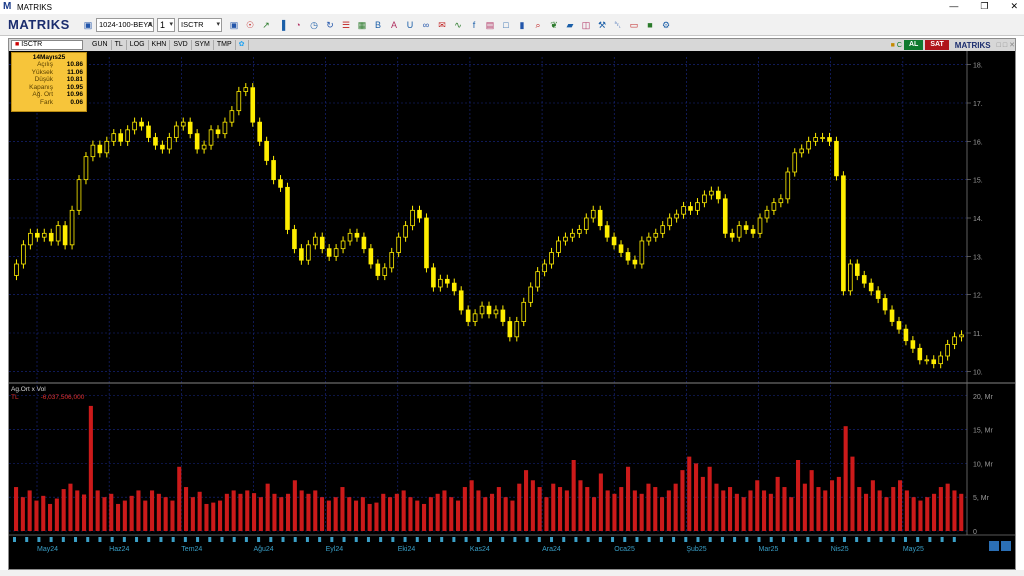 The image size is (1024, 576). I want to click on volume-tick-label: 15, Mr, so click(983, 431).